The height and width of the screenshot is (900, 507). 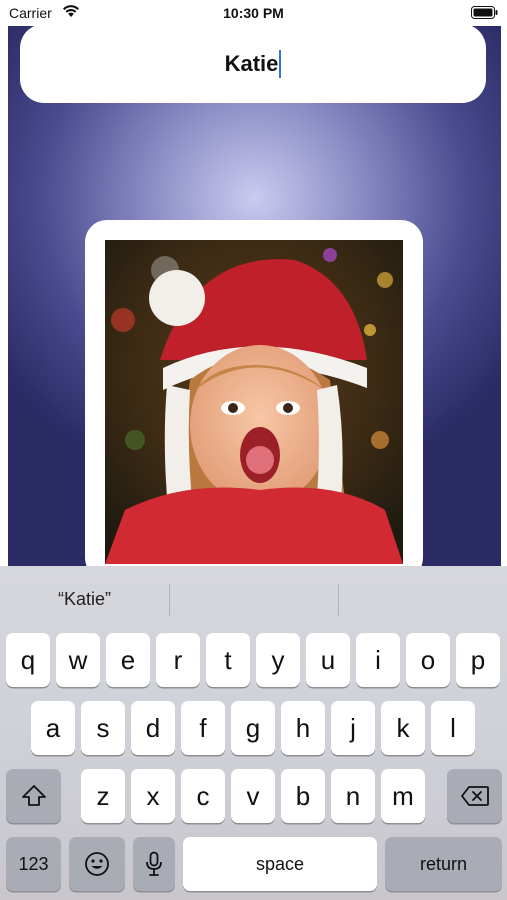 I want to click on name-text-field: Katie, so click(x=253, y=64).